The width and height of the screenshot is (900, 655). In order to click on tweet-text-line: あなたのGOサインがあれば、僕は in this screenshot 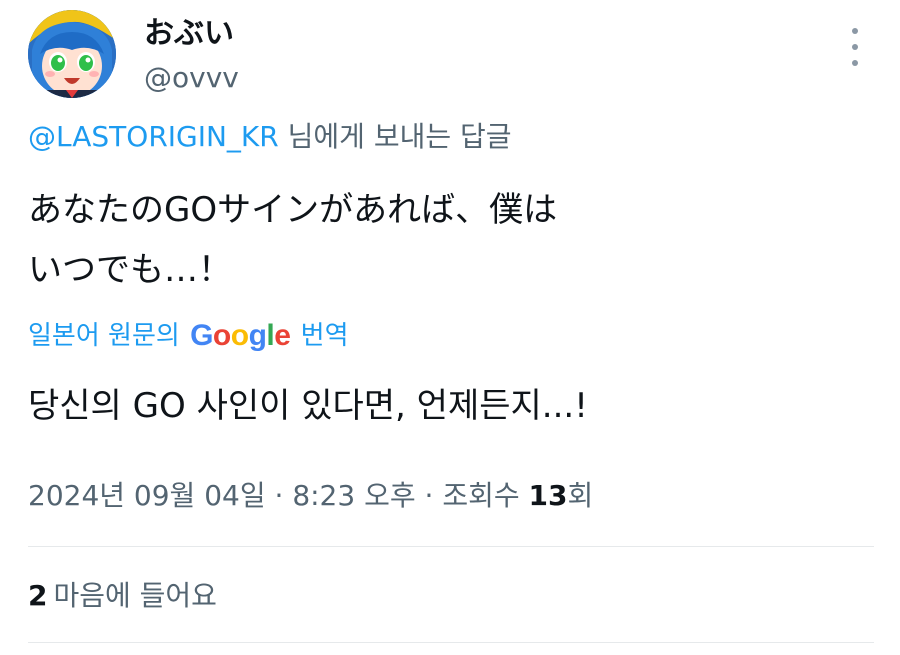, I will do `click(293, 210)`.